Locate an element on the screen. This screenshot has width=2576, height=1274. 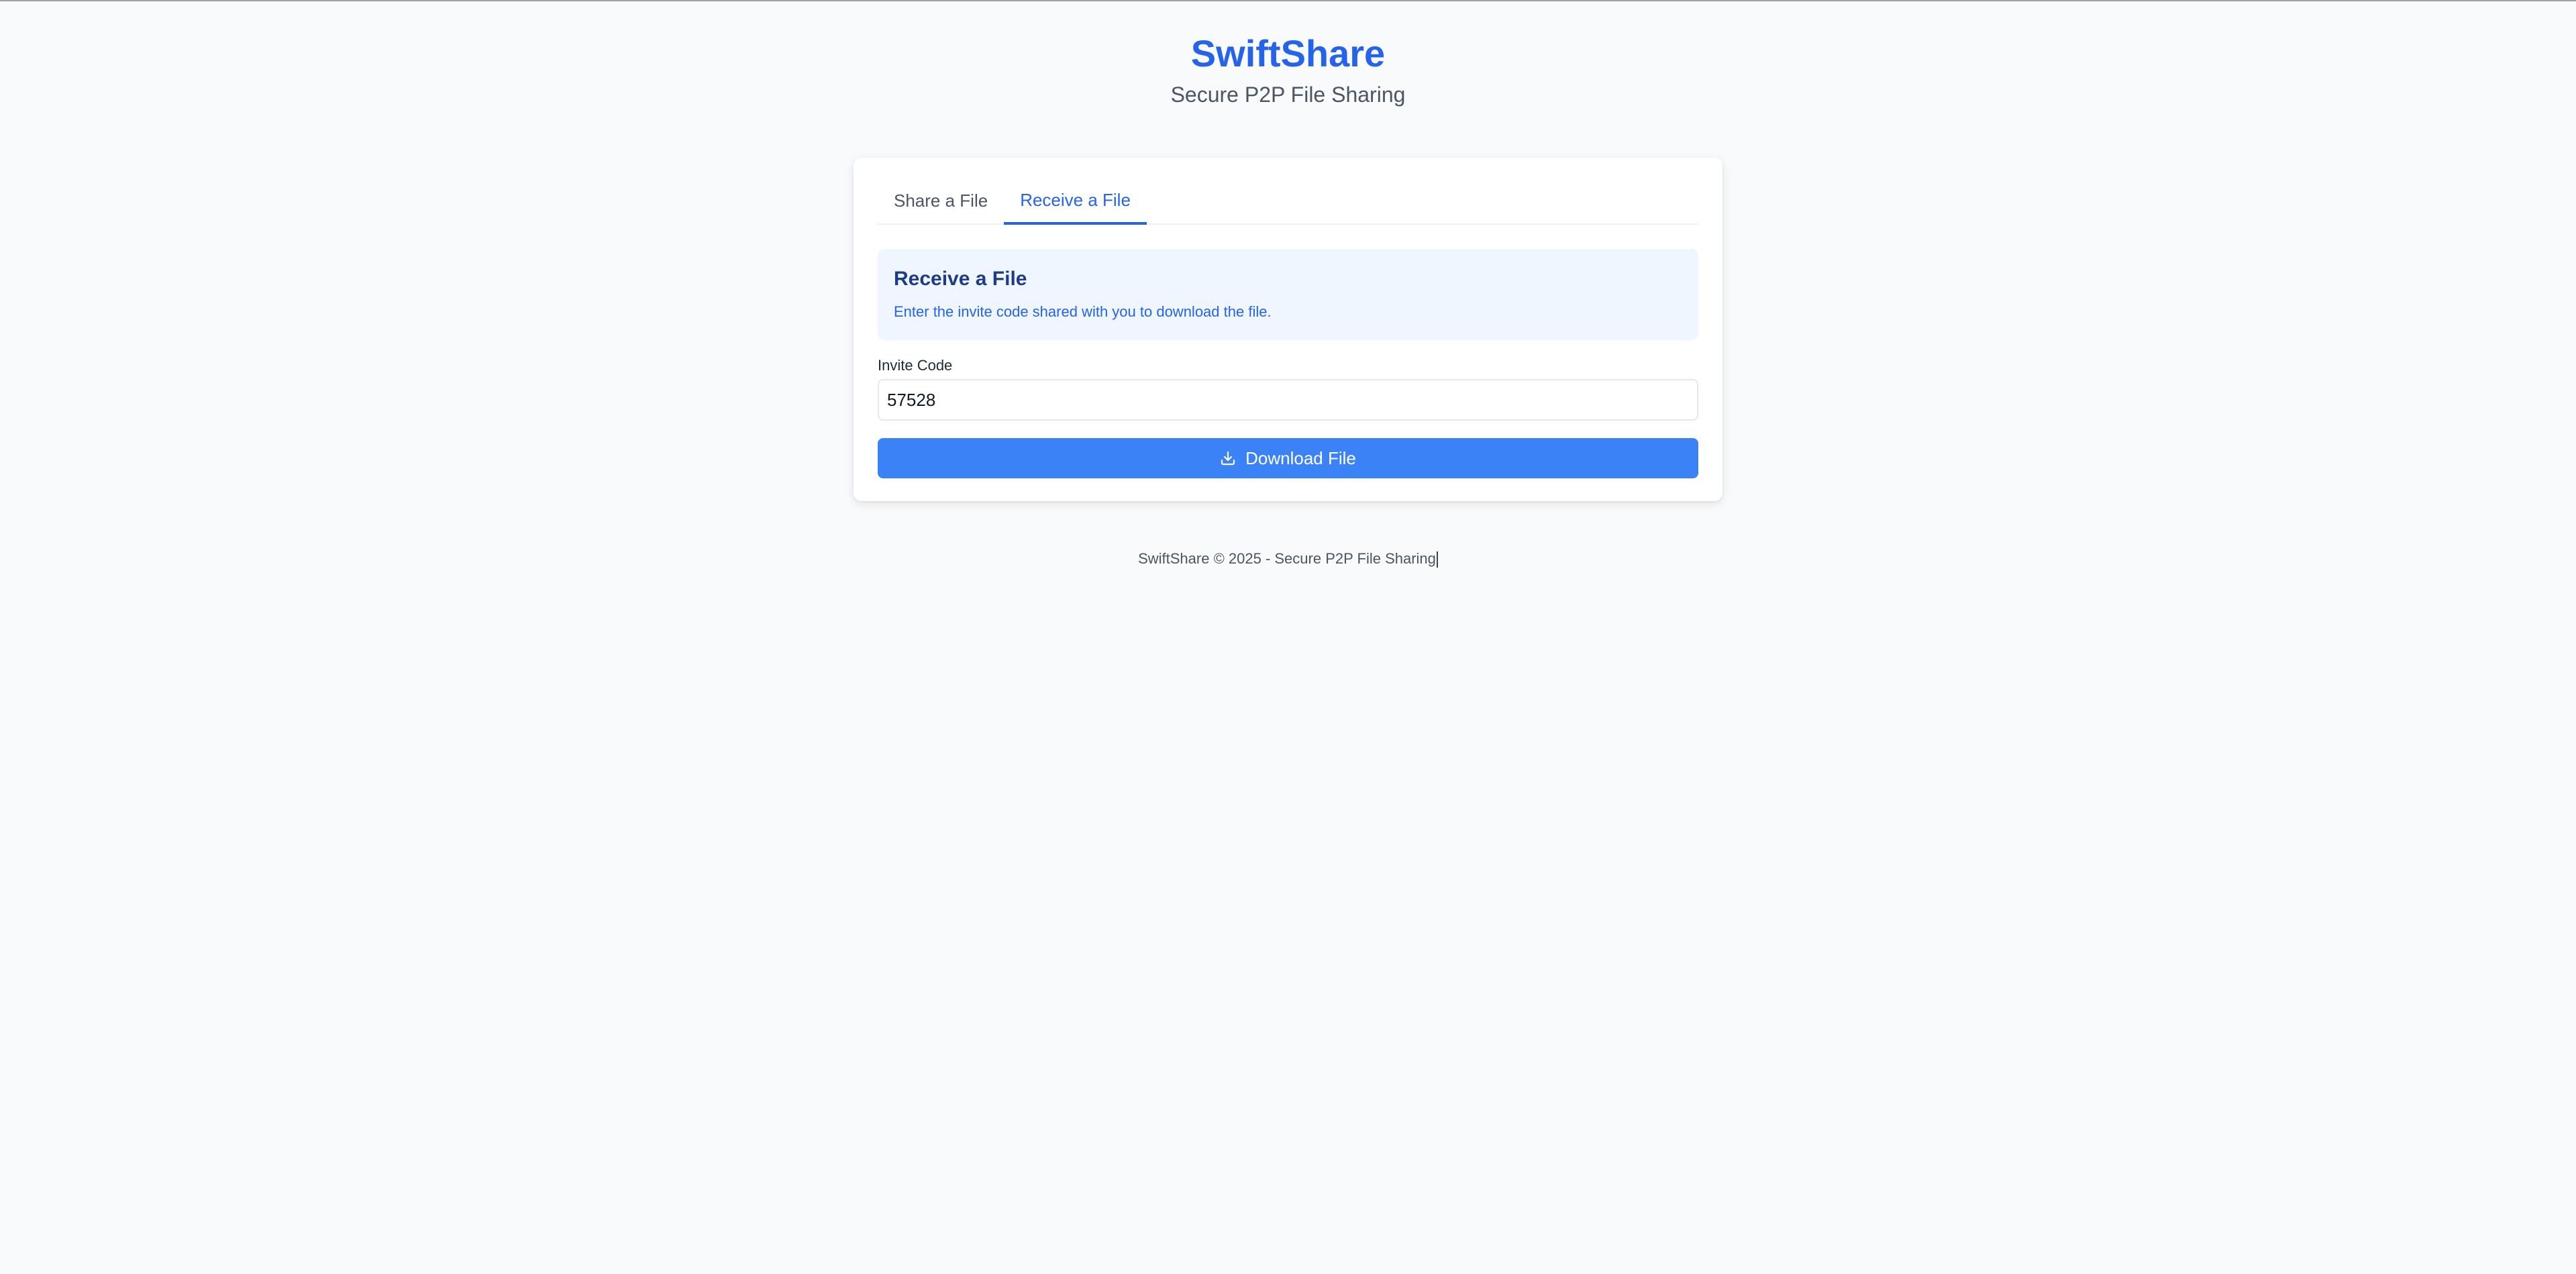
tab-bar: Share a File Receive a File is located at coordinates (1288, 202).